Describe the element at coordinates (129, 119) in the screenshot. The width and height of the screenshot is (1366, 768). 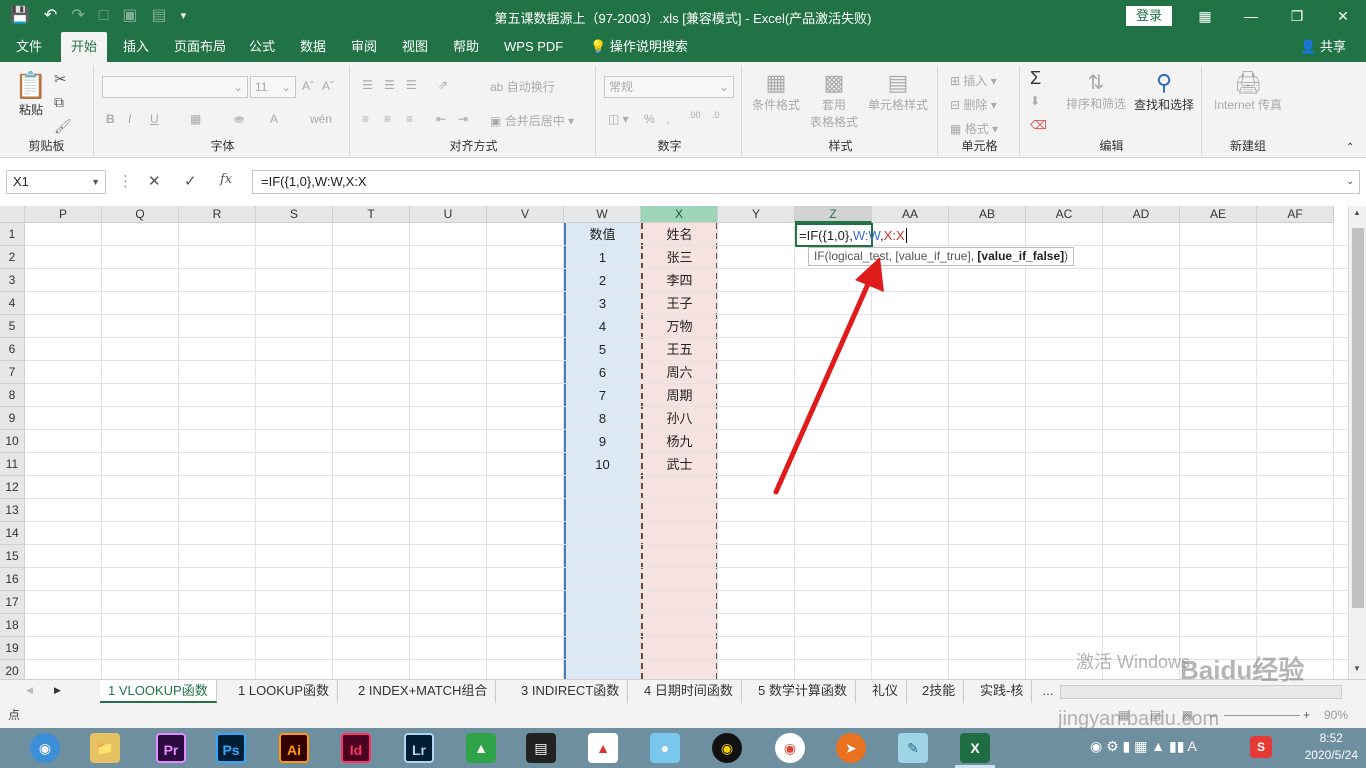
I see `italic-icon: I` at that location.